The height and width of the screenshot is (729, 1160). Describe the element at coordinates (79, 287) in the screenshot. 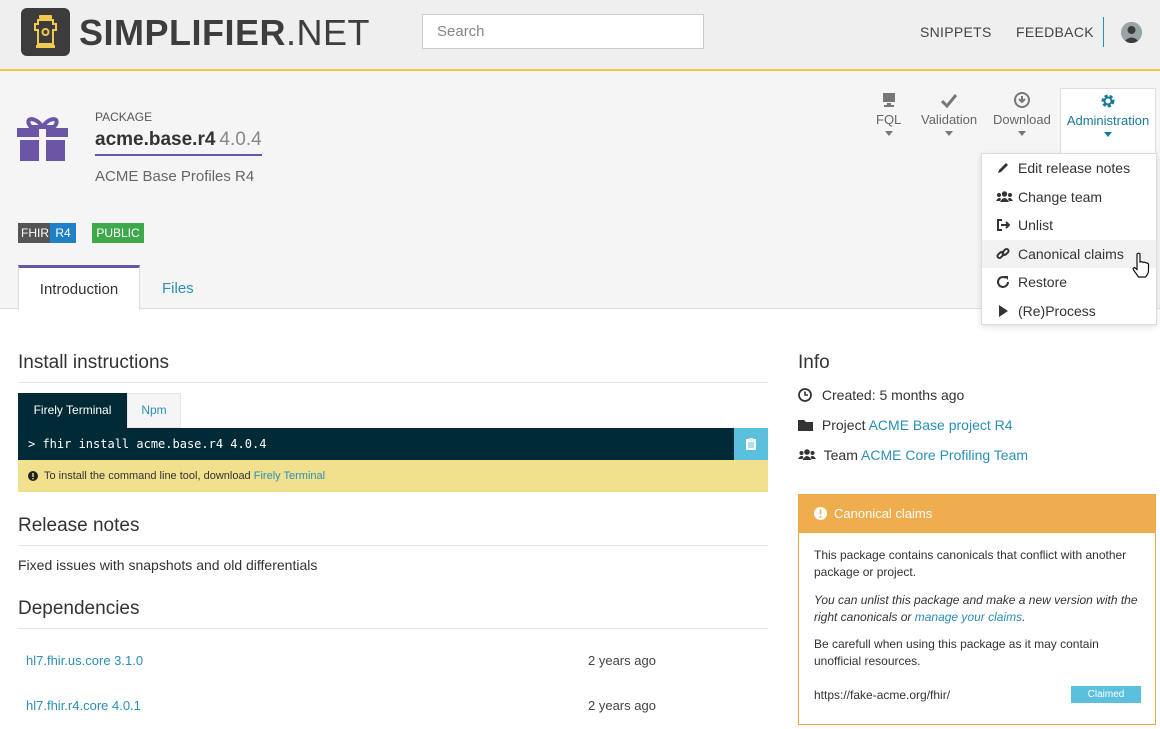

I see `tab-introduction: Introduction` at that location.